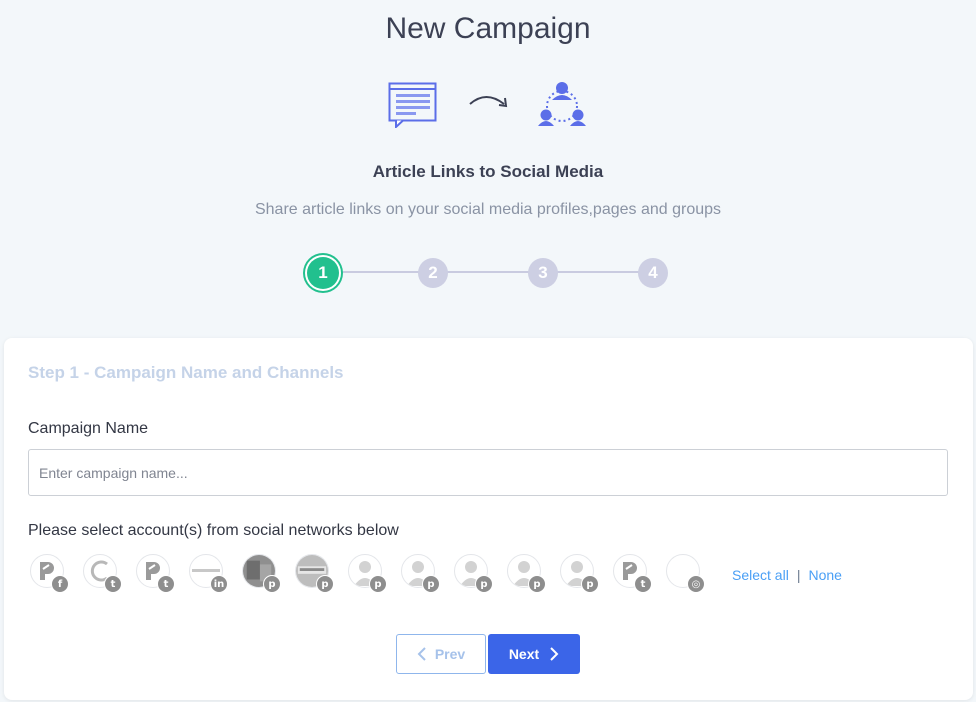 The height and width of the screenshot is (702, 976). Describe the element at coordinates (155, 573) in the screenshot. I see `account-twitter-2: t` at that location.